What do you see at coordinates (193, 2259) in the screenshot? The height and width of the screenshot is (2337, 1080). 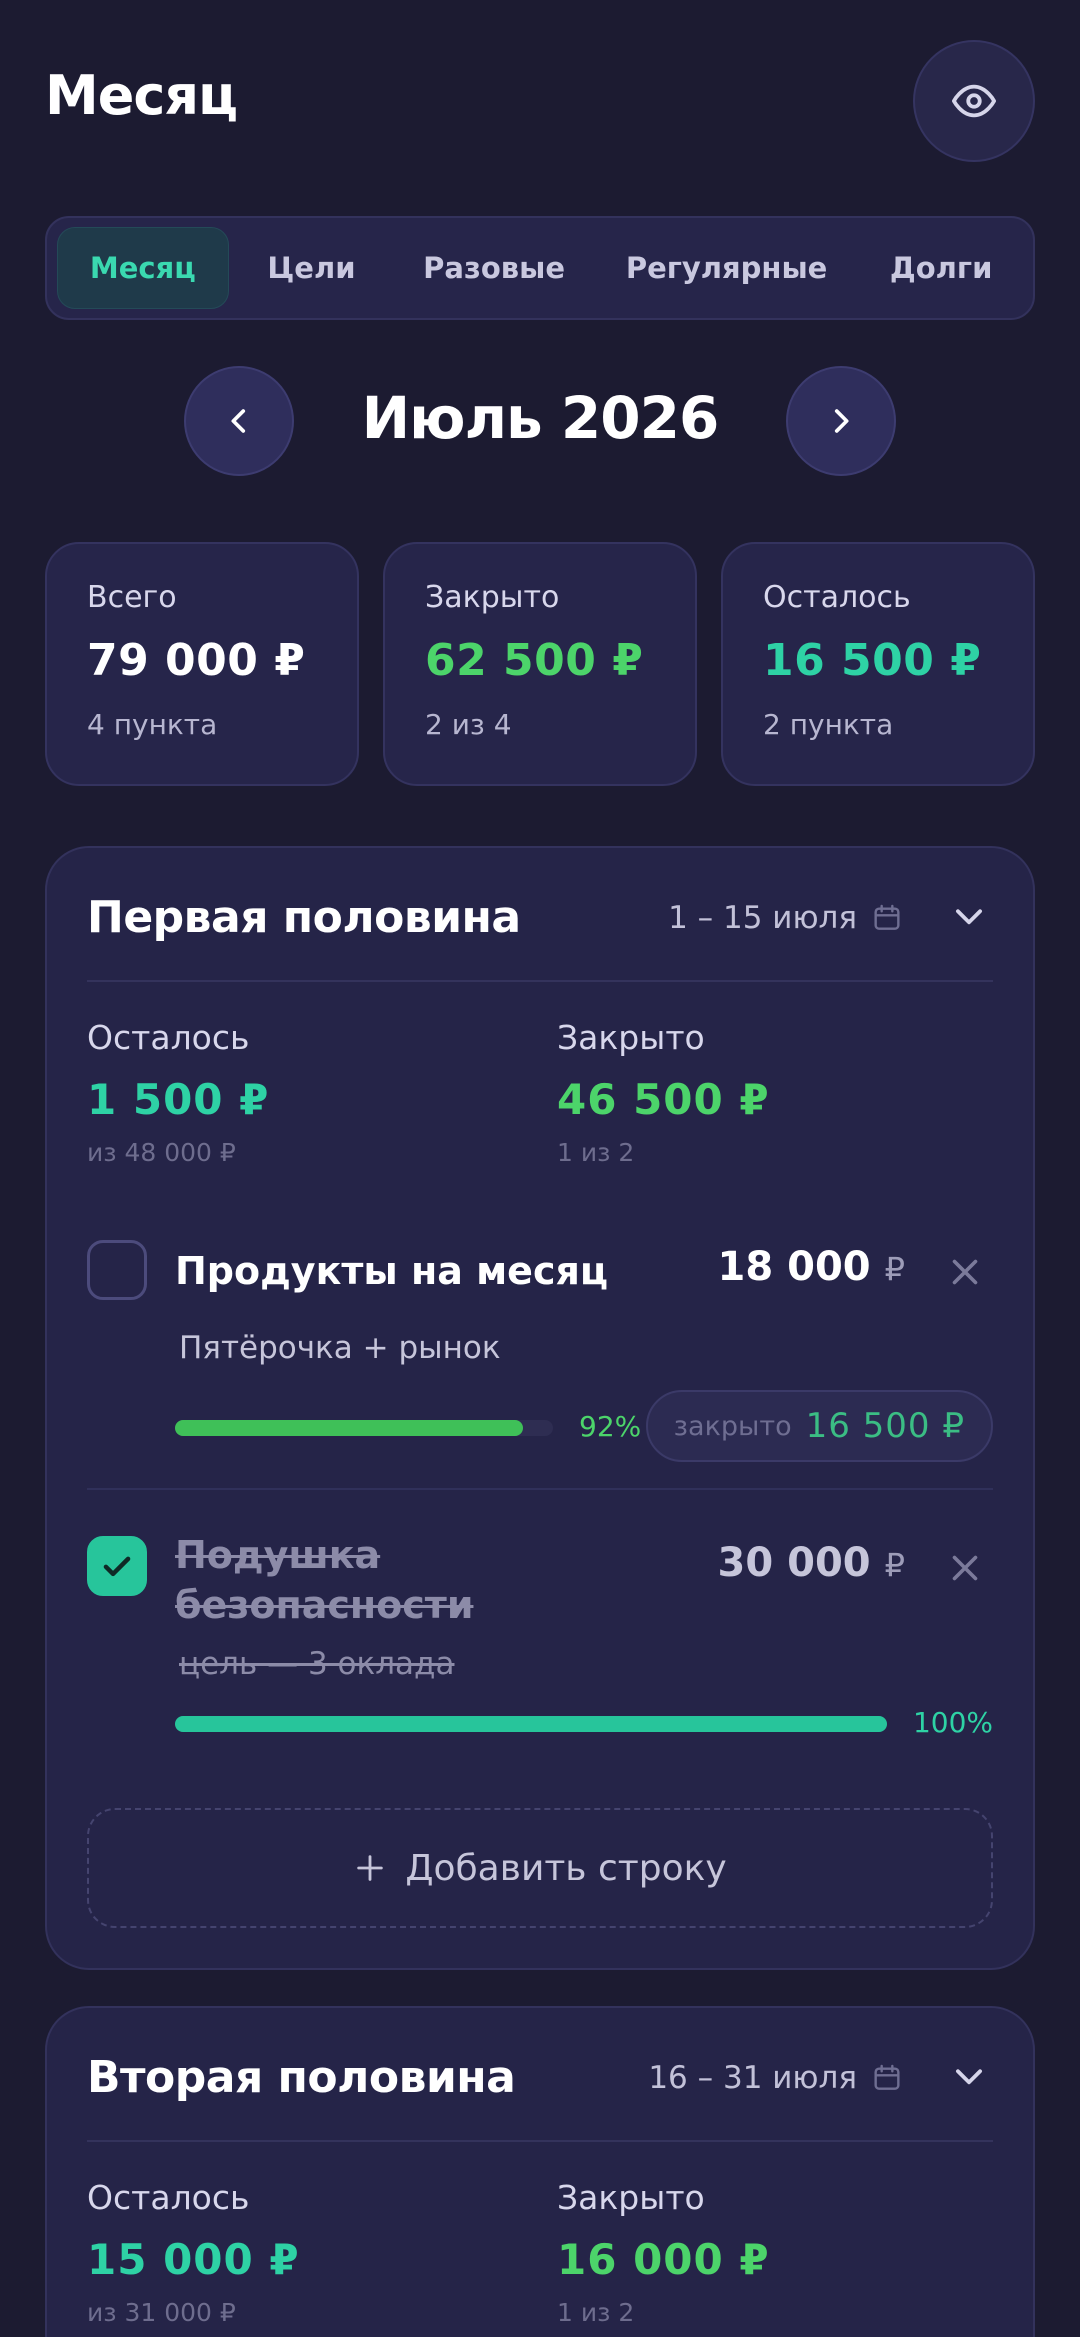 I see `stat-value: 15 000 ₽` at bounding box center [193, 2259].